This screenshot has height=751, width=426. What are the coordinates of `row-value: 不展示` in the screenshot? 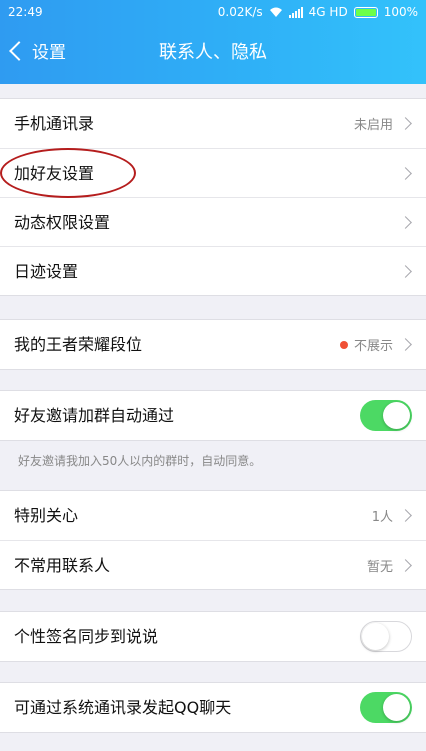 It's located at (373, 346).